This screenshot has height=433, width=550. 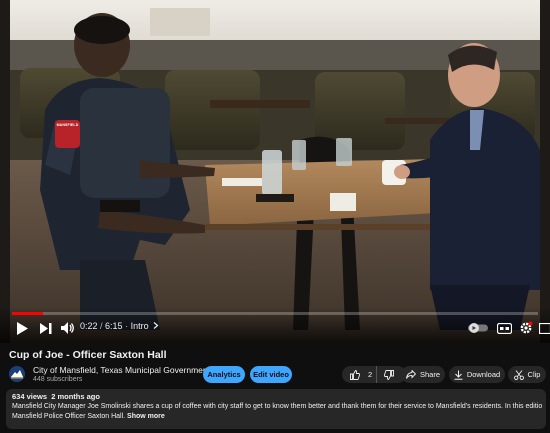 I want to click on time-current: 0:22, so click(x=89, y=326).